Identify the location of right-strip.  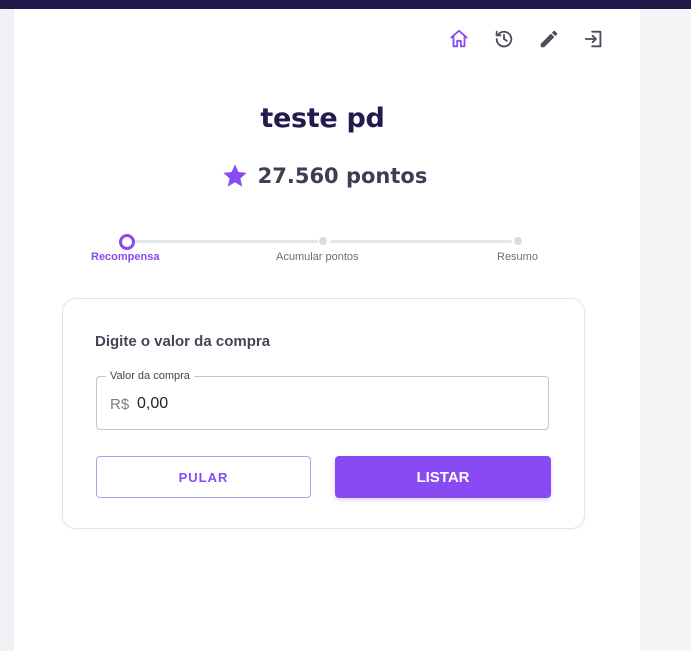
(665, 330).